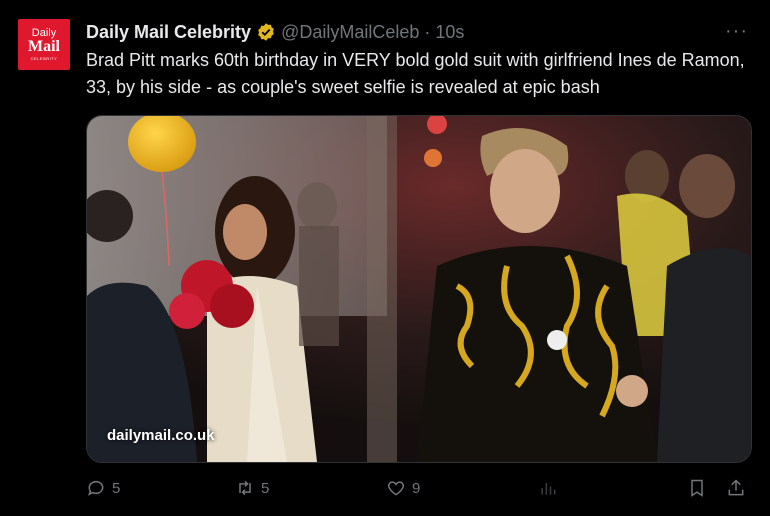  Describe the element at coordinates (265, 488) in the screenshot. I see `repost-count: 5` at that location.